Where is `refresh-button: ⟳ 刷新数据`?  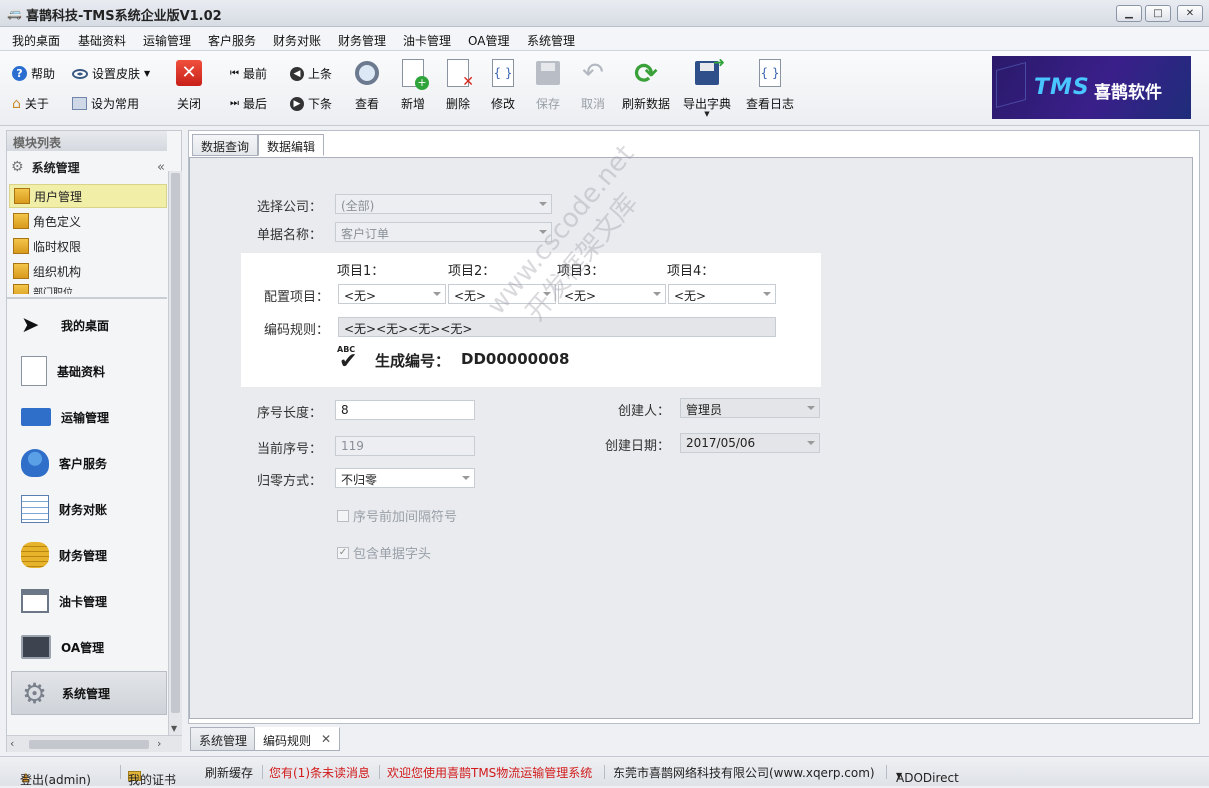
refresh-button: ⟳ 刷新数据 is located at coordinates (646, 89).